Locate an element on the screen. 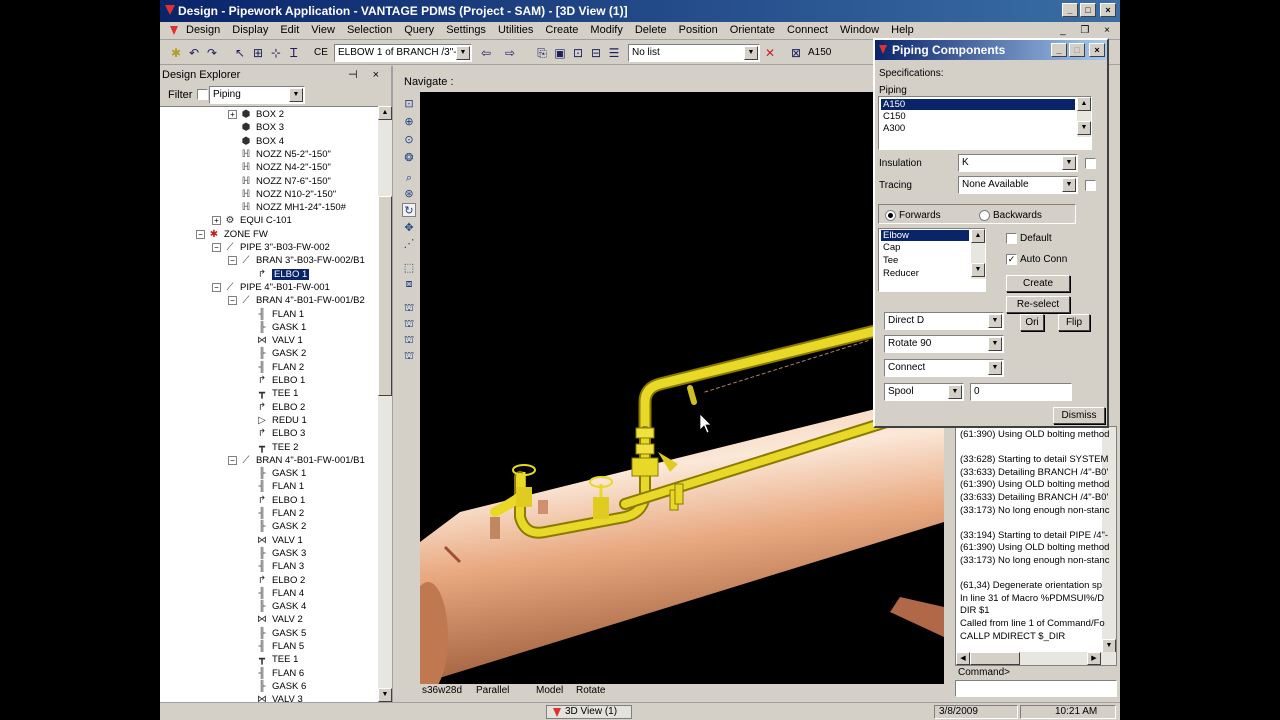  tree-item: ℍ NOZZ N7-6"-150" is located at coordinates (279, 181).